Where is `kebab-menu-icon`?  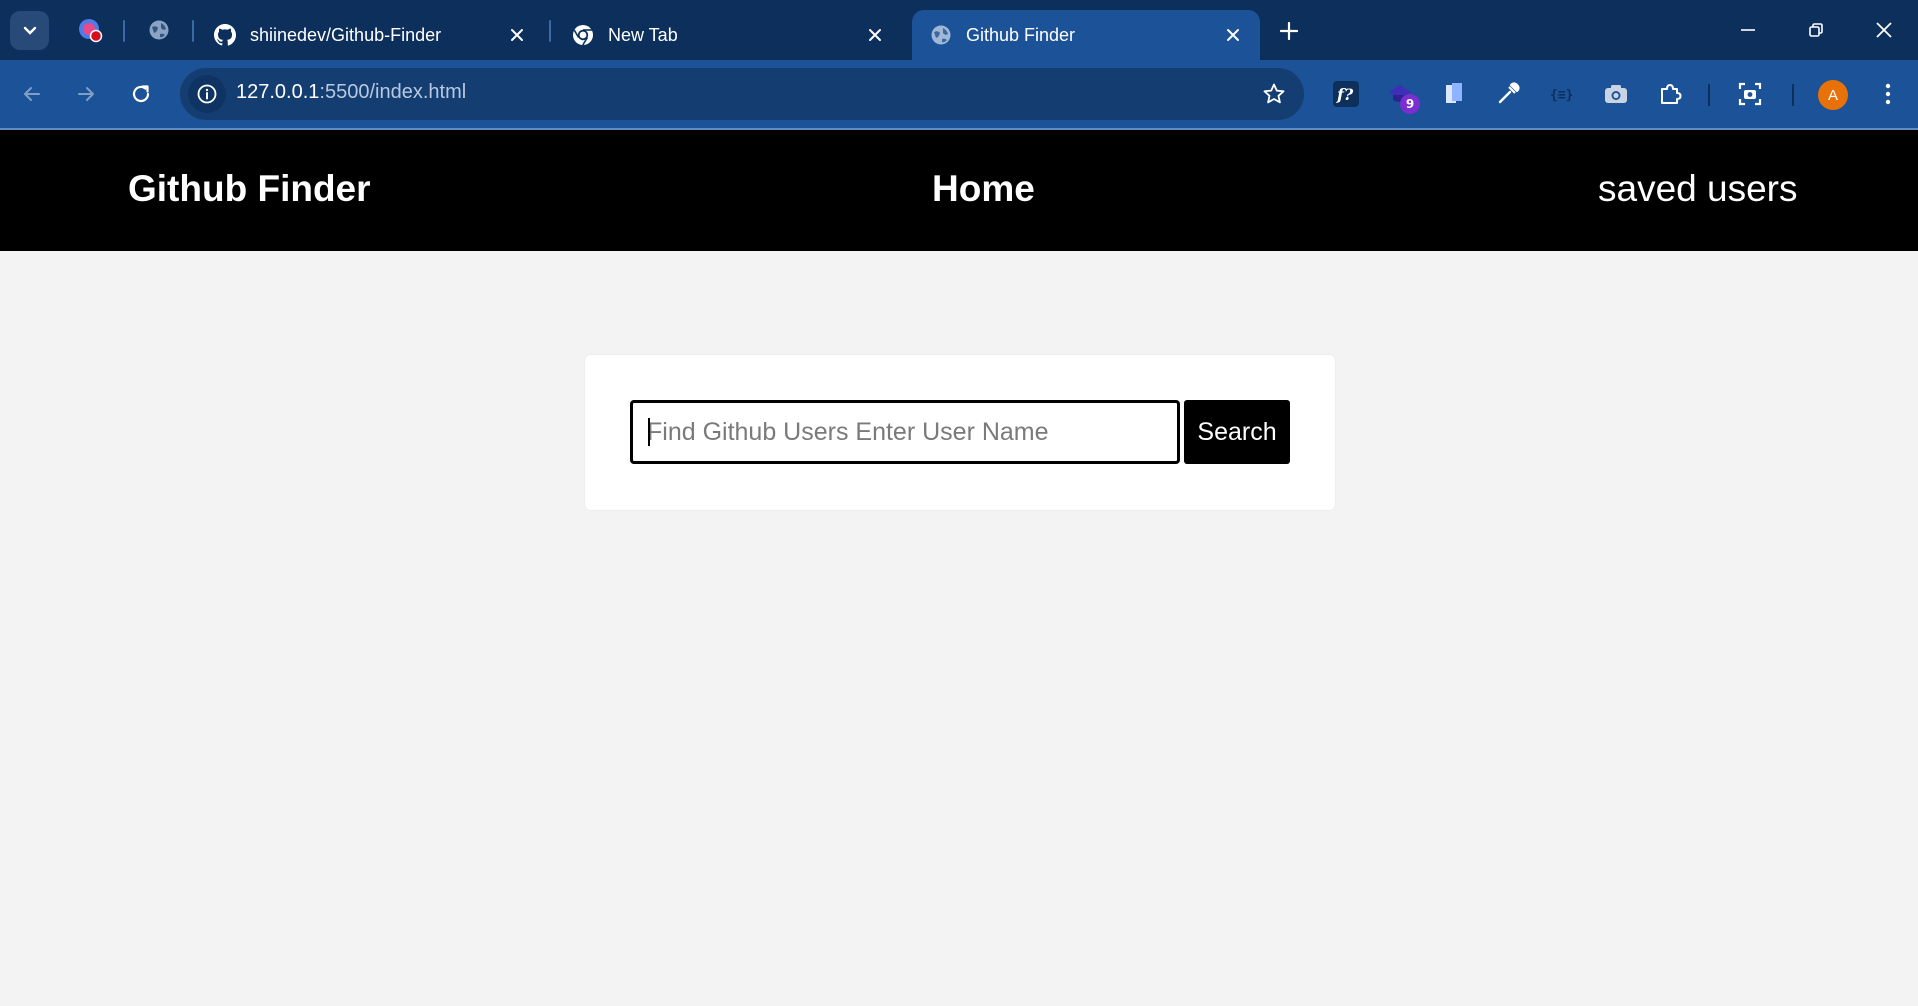 kebab-menu-icon is located at coordinates (1888, 94).